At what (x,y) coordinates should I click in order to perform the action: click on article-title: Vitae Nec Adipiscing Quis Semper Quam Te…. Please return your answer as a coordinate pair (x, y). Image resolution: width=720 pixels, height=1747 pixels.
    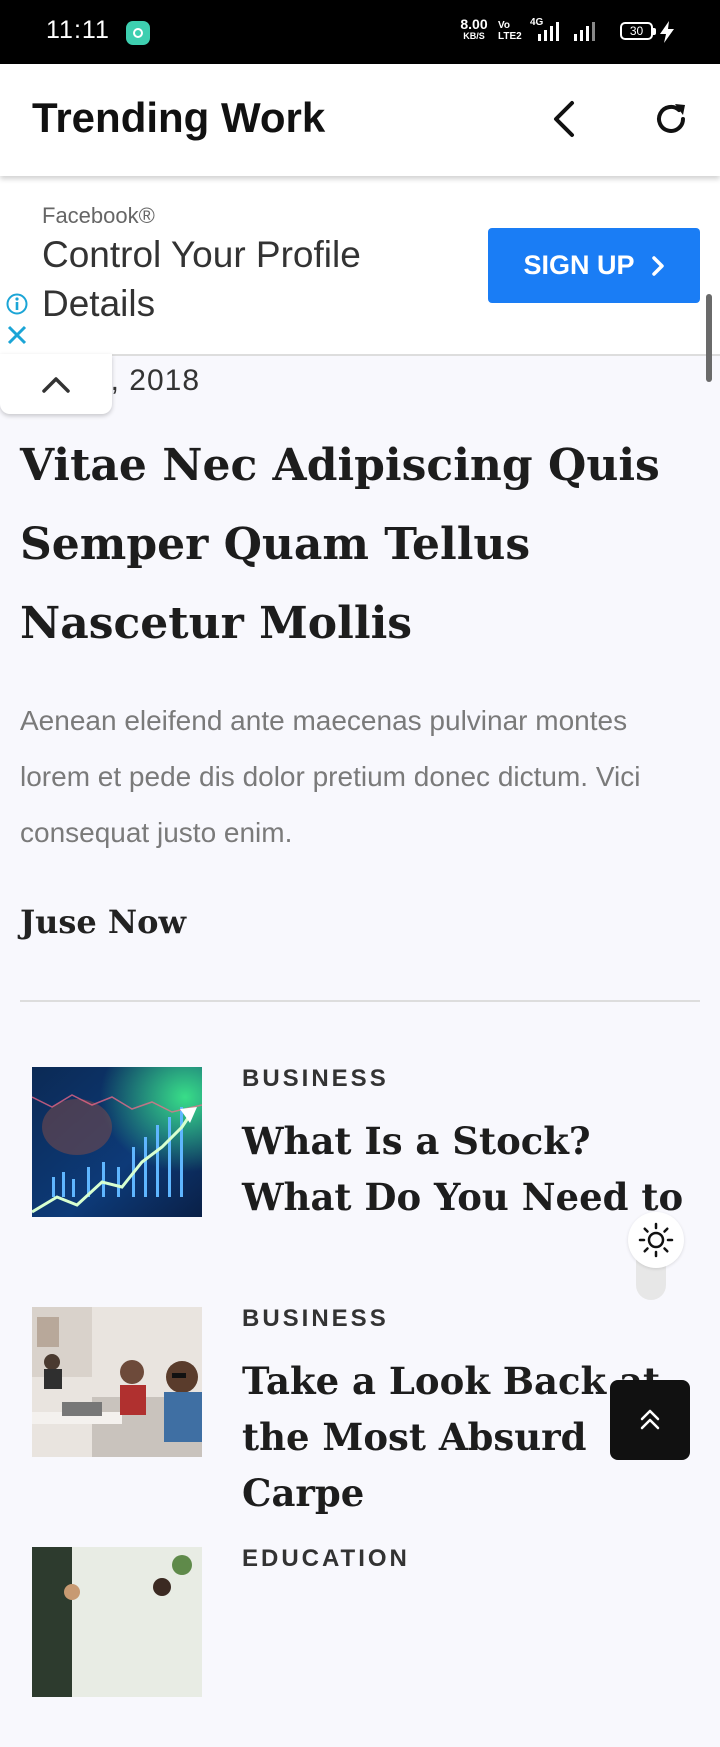
    Looking at the image, I should click on (360, 544).